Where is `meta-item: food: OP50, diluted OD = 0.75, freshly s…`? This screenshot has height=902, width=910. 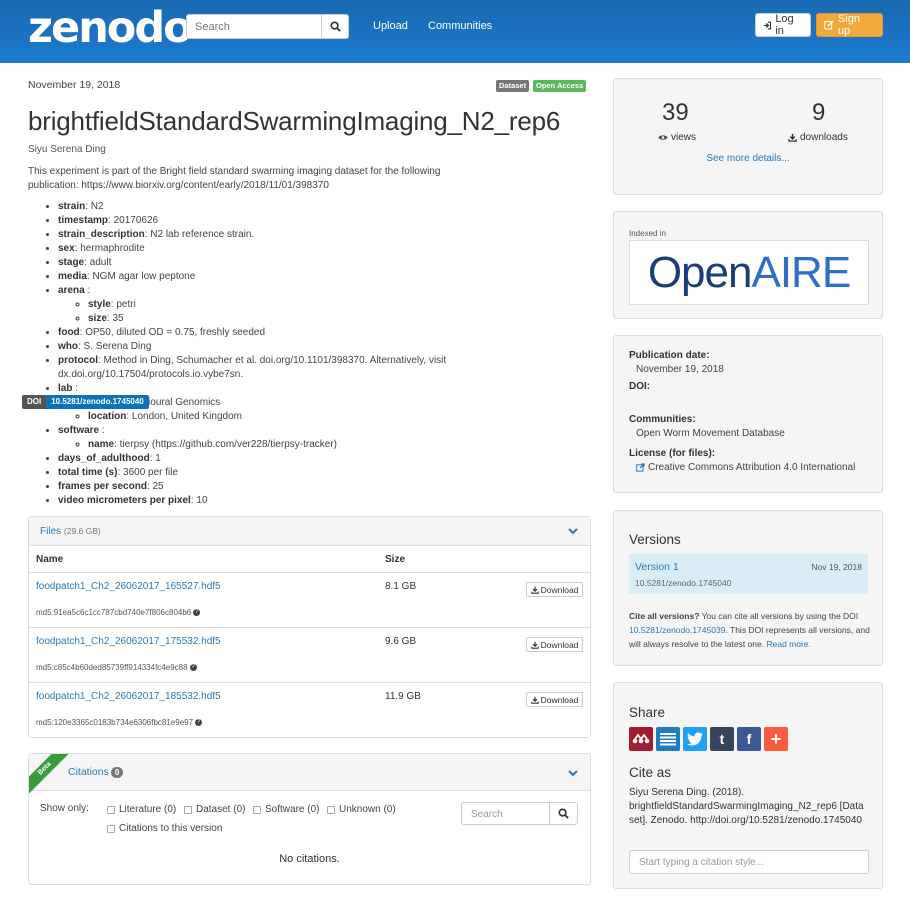 meta-item: food: OP50, diluted OD = 0.75, freshly s… is located at coordinates (263, 333).